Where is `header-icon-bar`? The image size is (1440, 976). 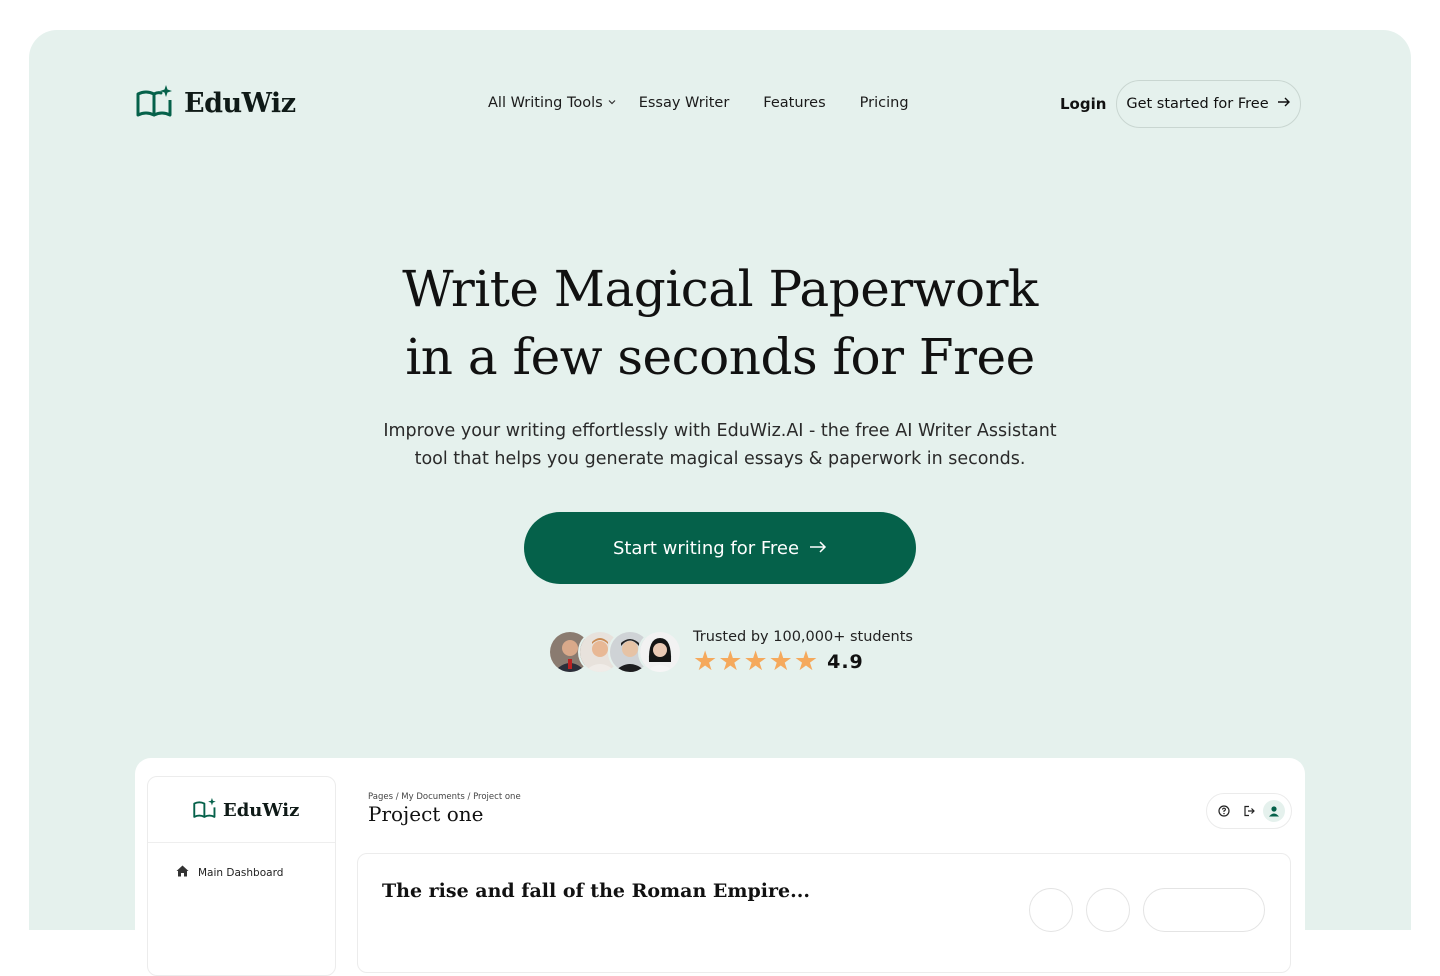
header-icon-bar is located at coordinates (1249, 811).